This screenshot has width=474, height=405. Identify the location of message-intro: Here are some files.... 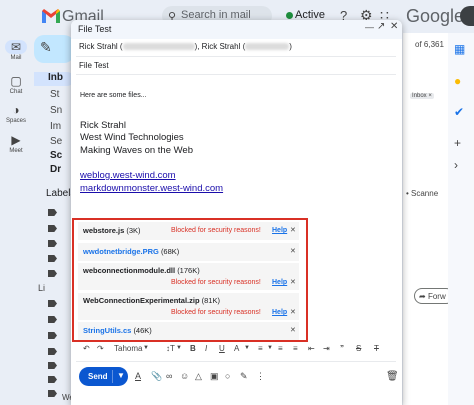
(113, 95).